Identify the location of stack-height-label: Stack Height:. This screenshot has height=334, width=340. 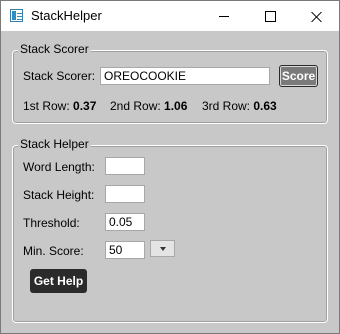
(59, 195).